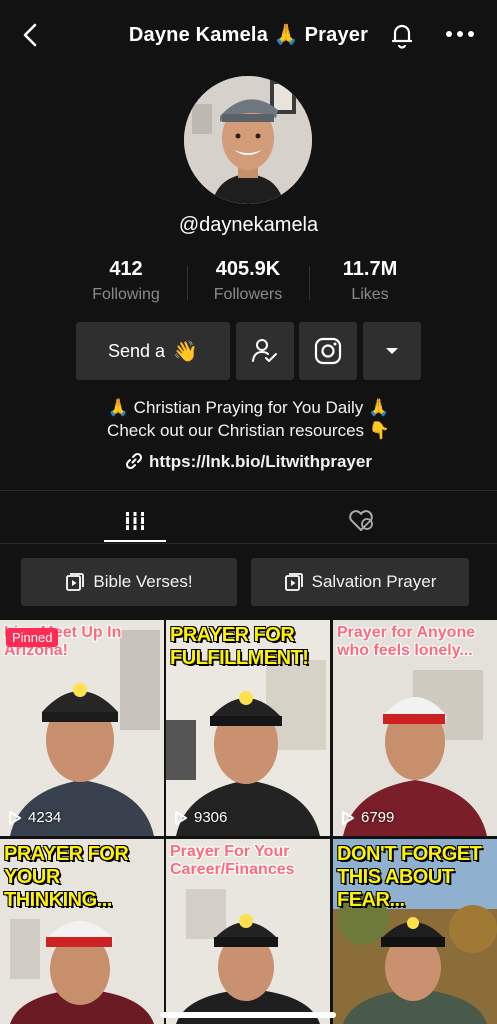  What do you see at coordinates (185, 351) in the screenshot?
I see `wave-emoji: 👋` at bounding box center [185, 351].